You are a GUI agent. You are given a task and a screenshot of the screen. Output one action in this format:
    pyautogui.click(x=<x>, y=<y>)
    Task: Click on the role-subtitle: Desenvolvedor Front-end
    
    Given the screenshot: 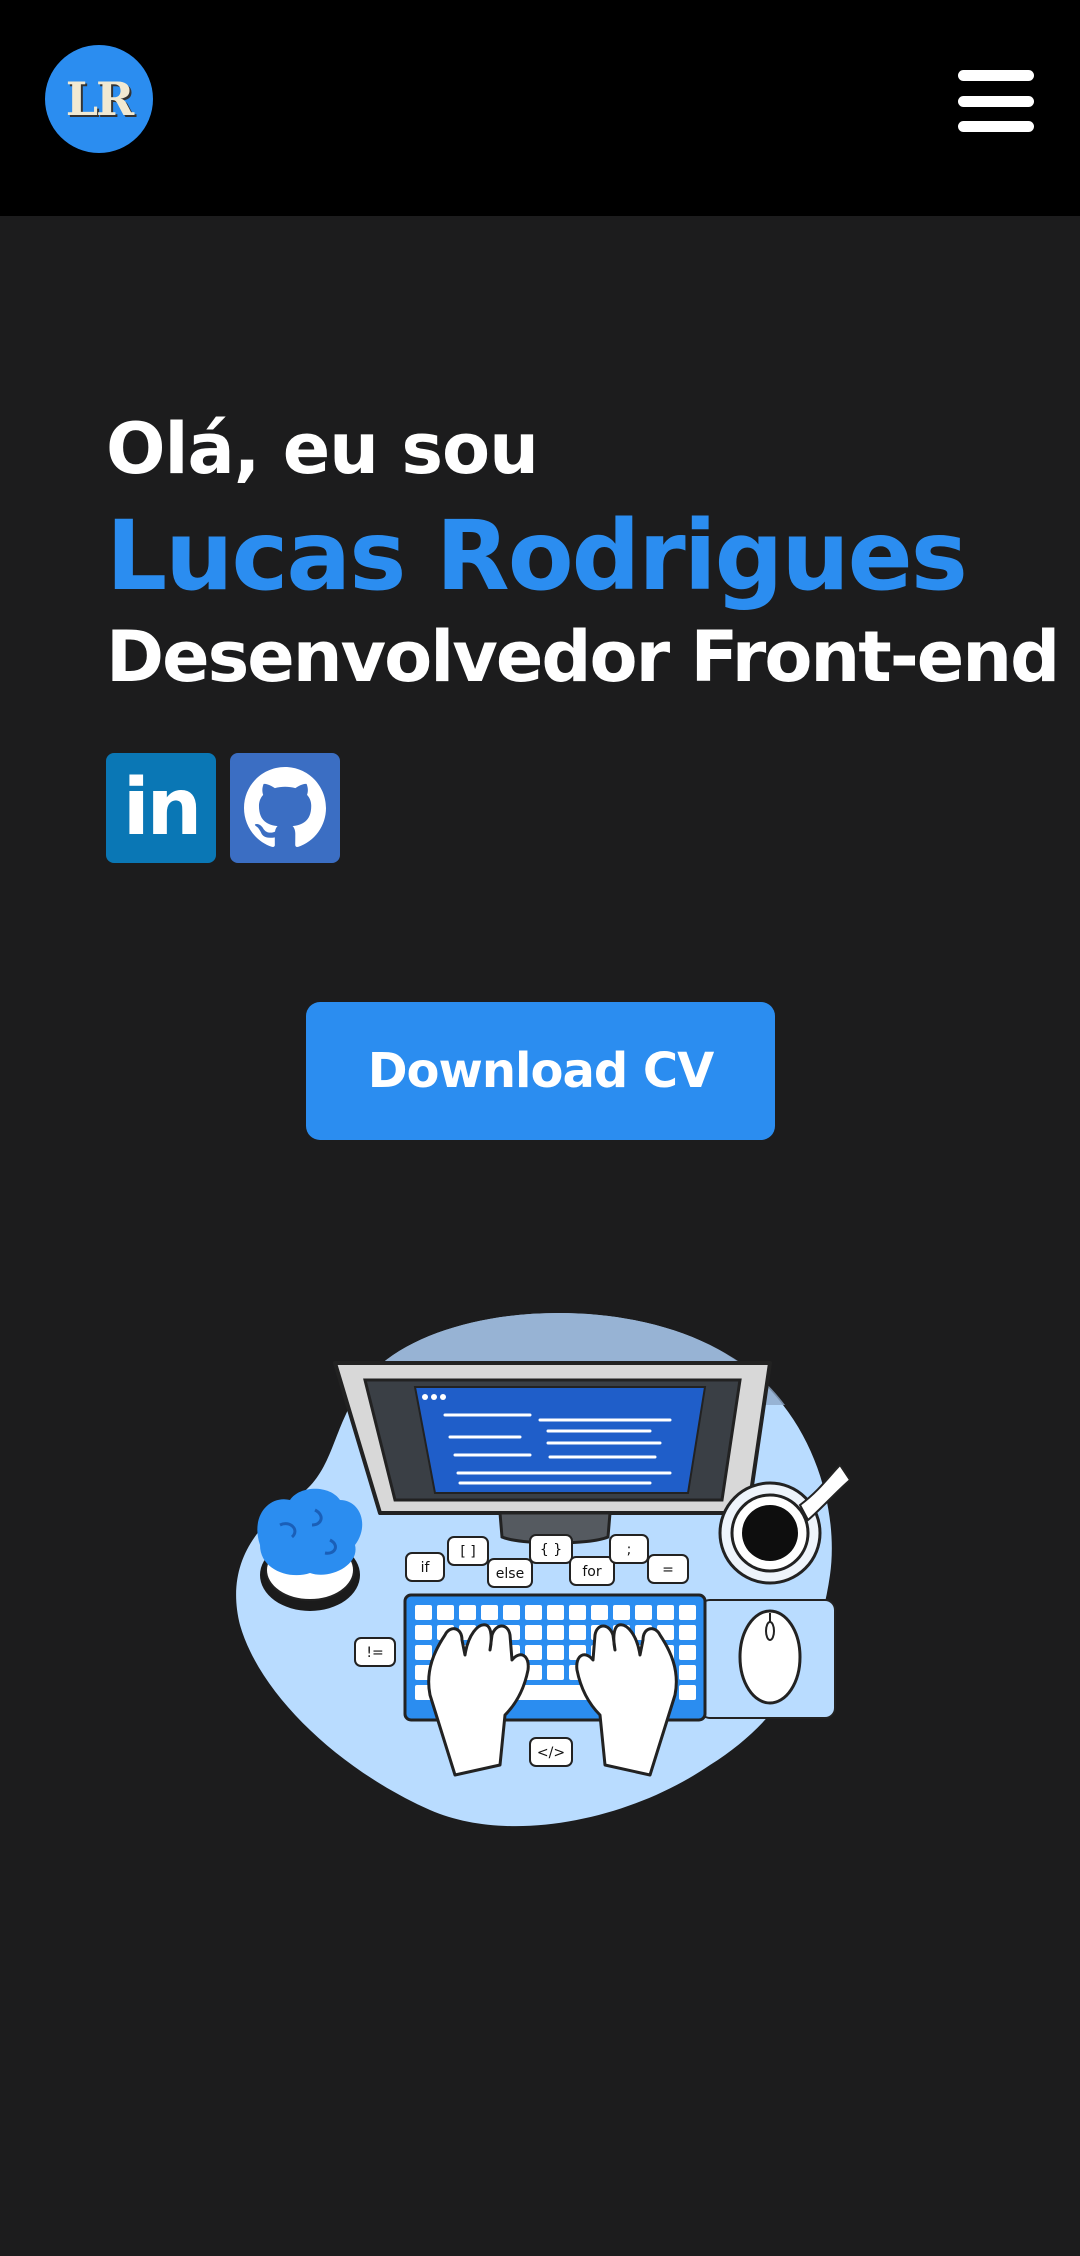 What is the action you would take?
    pyautogui.click(x=583, y=657)
    